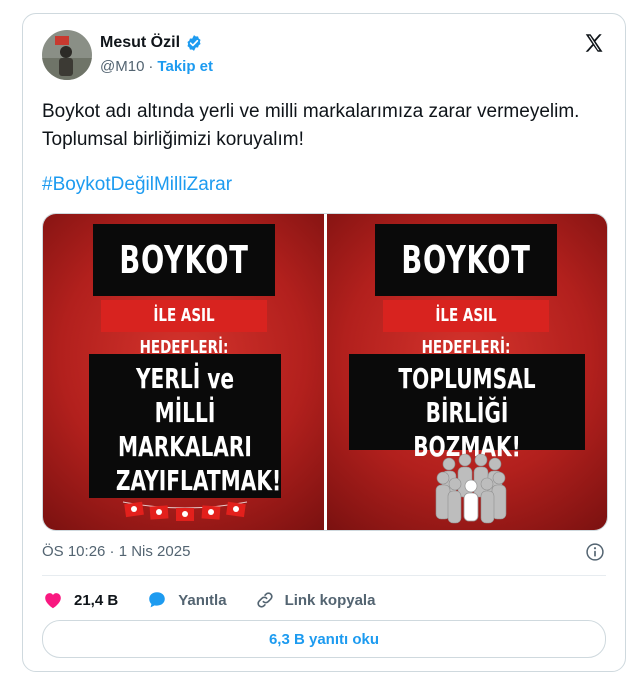 This screenshot has height=682, width=640. Describe the element at coordinates (96, 600) in the screenshot. I see `like-count: 21,4 B` at that location.